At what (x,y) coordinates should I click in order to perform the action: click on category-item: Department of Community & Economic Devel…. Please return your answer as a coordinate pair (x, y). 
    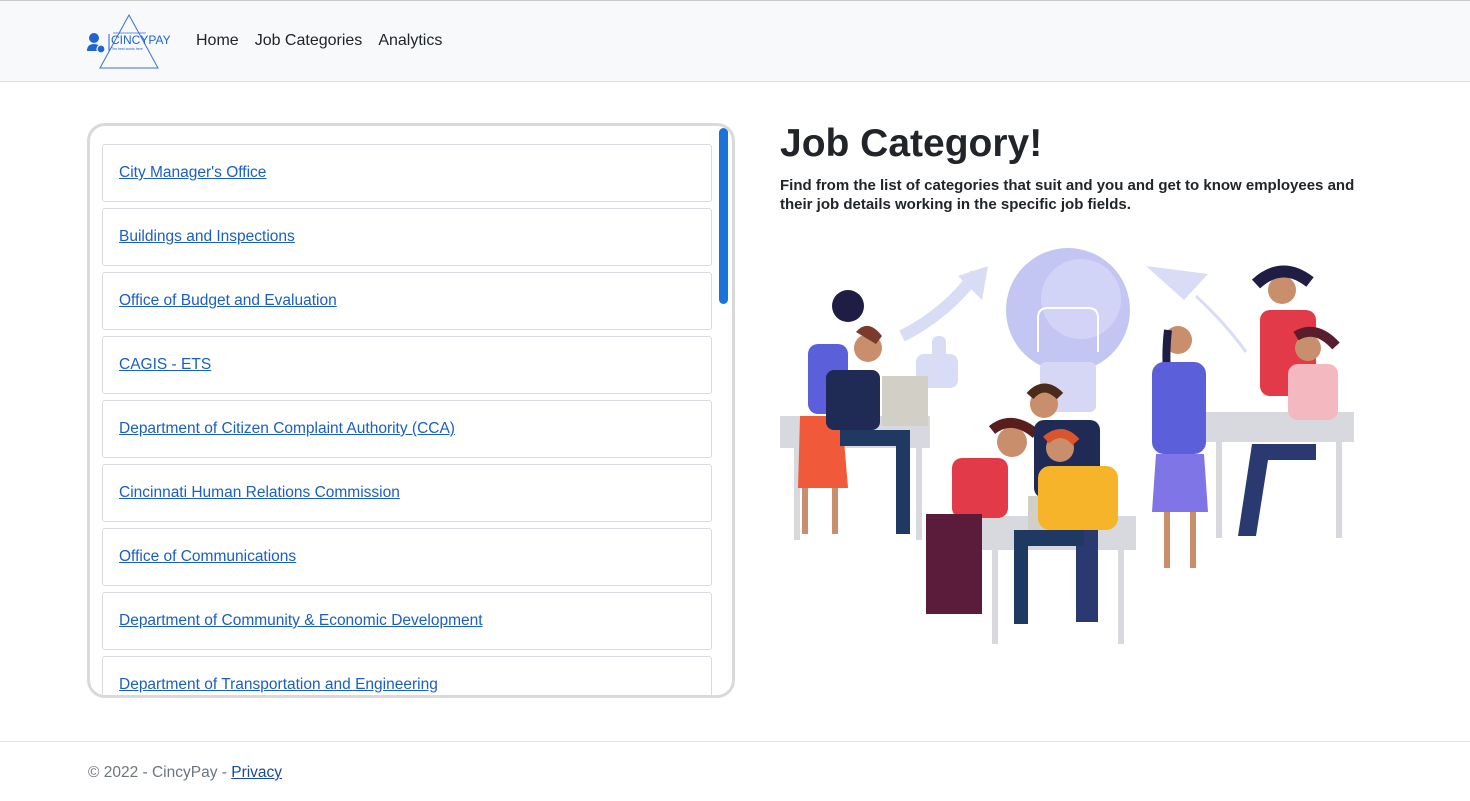
    Looking at the image, I should click on (407, 621).